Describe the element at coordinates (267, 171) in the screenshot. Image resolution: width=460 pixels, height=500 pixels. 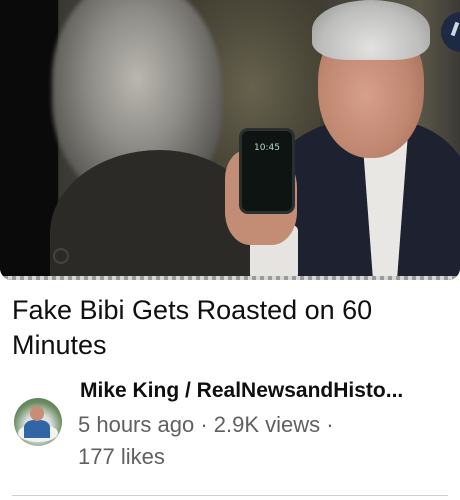
I see `phone-image: 10:45` at that location.